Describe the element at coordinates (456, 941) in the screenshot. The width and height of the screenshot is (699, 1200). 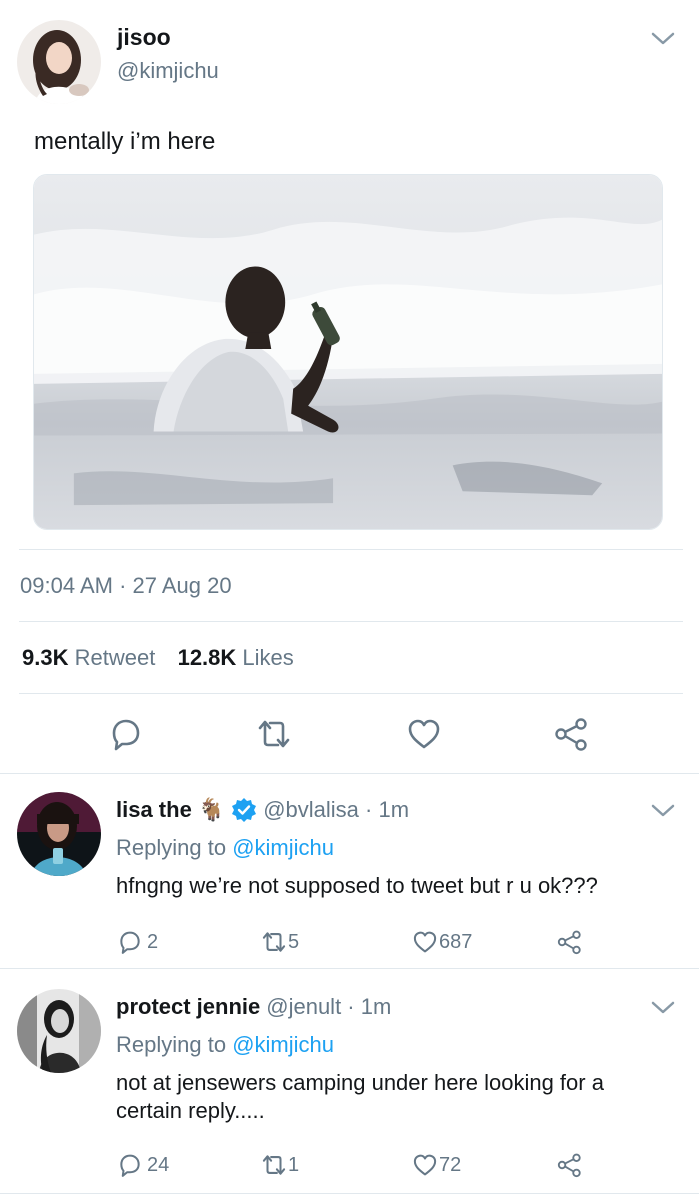
I see `like-count: 687` at that location.